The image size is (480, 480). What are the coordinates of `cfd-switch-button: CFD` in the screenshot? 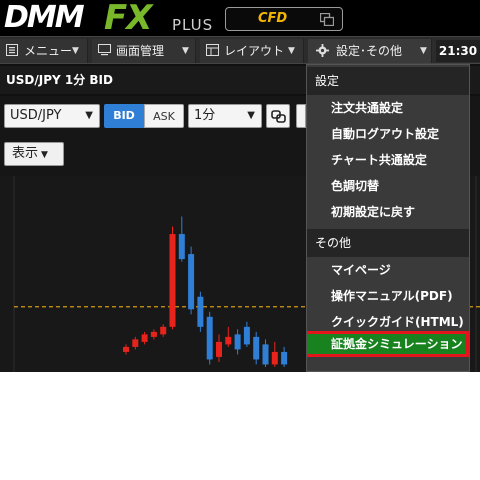 It's located at (284, 19).